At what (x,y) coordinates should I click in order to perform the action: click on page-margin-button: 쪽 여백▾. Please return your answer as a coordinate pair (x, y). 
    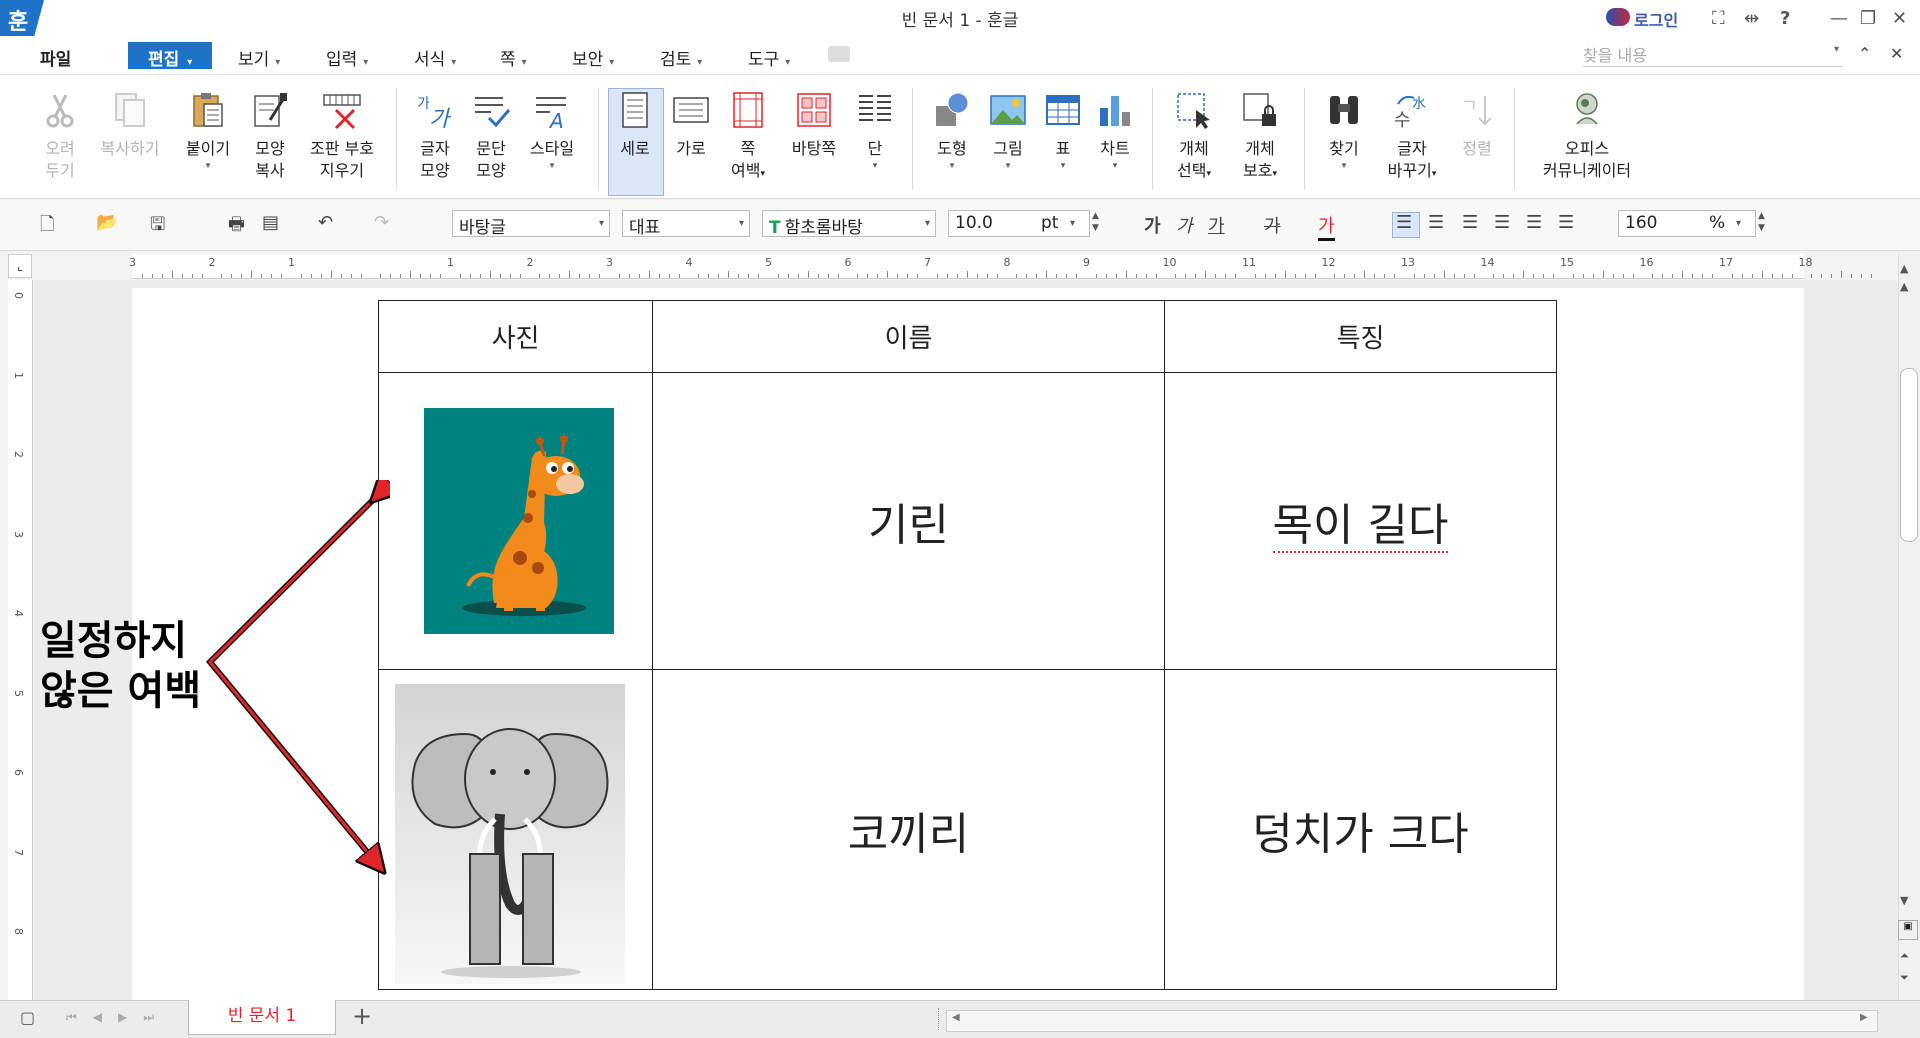
    Looking at the image, I should click on (748, 142).